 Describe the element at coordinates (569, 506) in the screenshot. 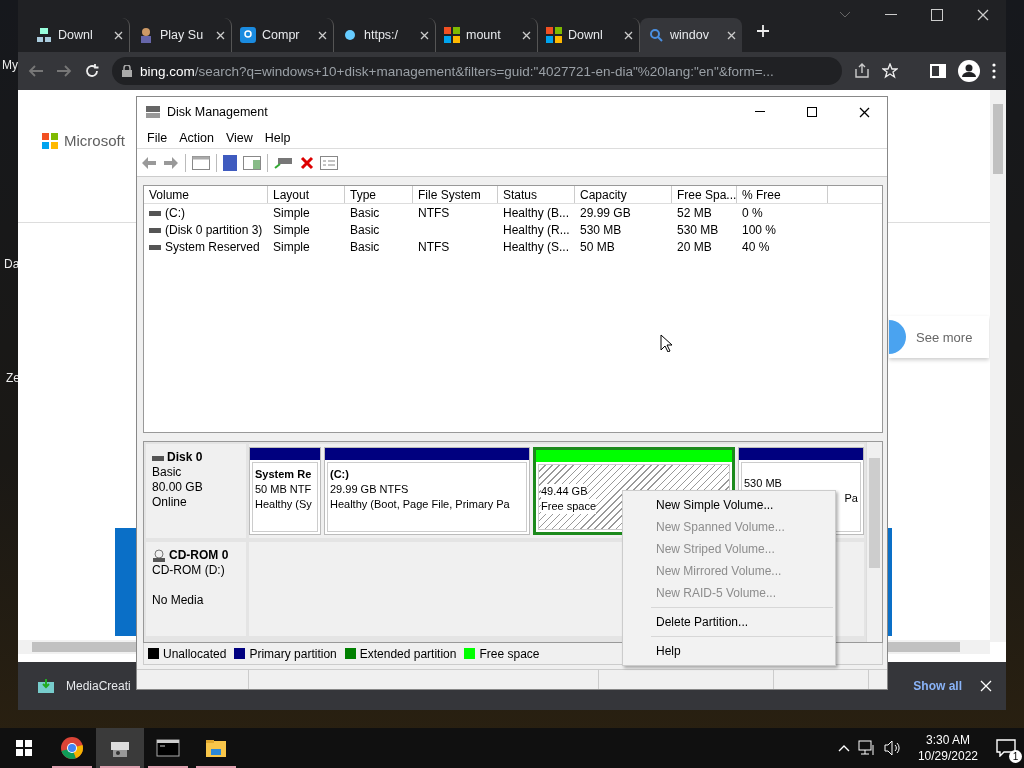

I see `partition-status: Free space` at that location.